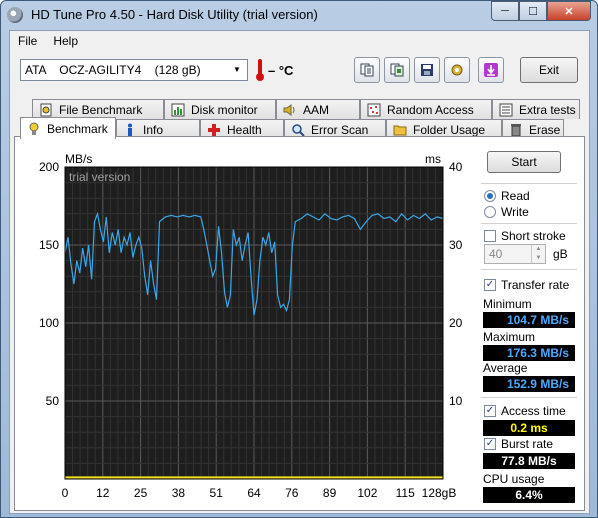  What do you see at coordinates (514, 479) in the screenshot?
I see `cpu-usage-label: CPU usage` at bounding box center [514, 479].